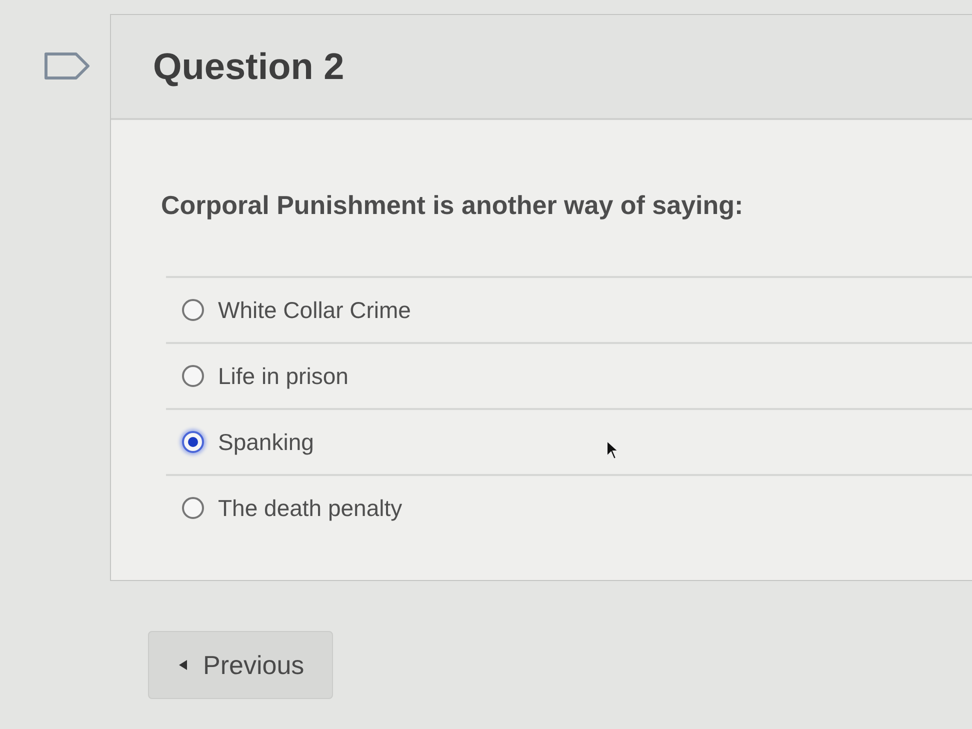  What do you see at coordinates (569, 311) in the screenshot?
I see `answer-option: White Collar Crime` at bounding box center [569, 311].